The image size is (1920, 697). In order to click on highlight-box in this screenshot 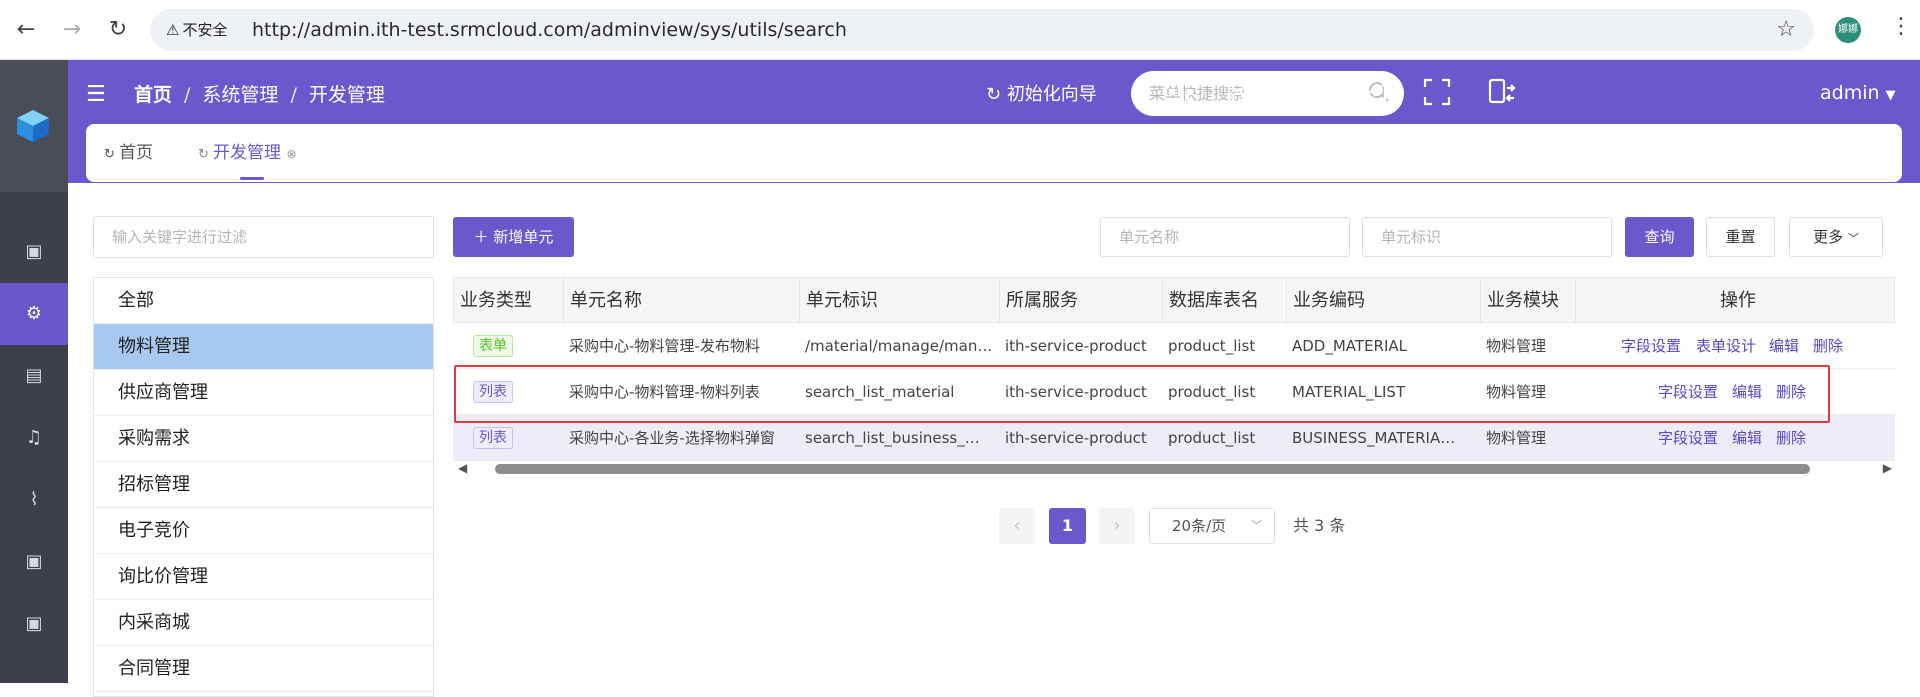, I will do `click(1142, 394)`.